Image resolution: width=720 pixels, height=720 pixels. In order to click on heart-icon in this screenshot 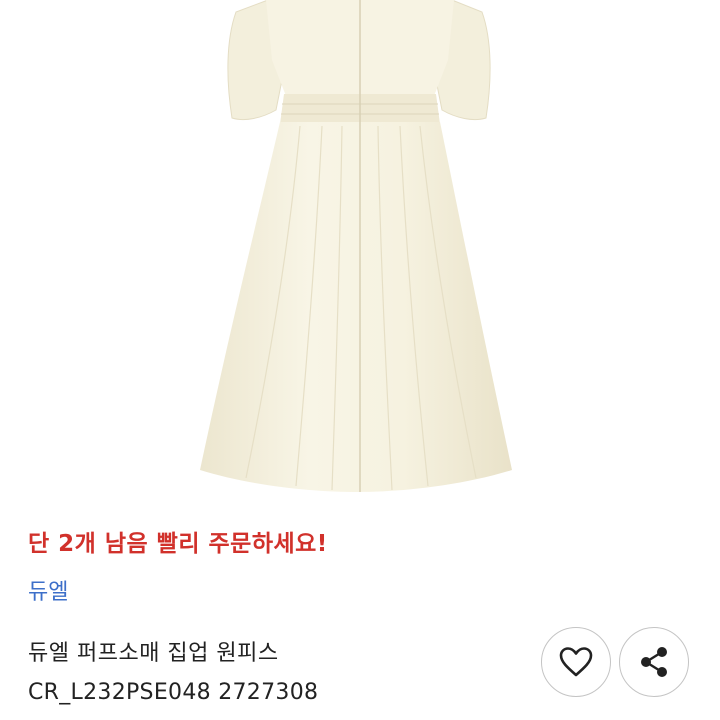, I will do `click(576, 662)`.